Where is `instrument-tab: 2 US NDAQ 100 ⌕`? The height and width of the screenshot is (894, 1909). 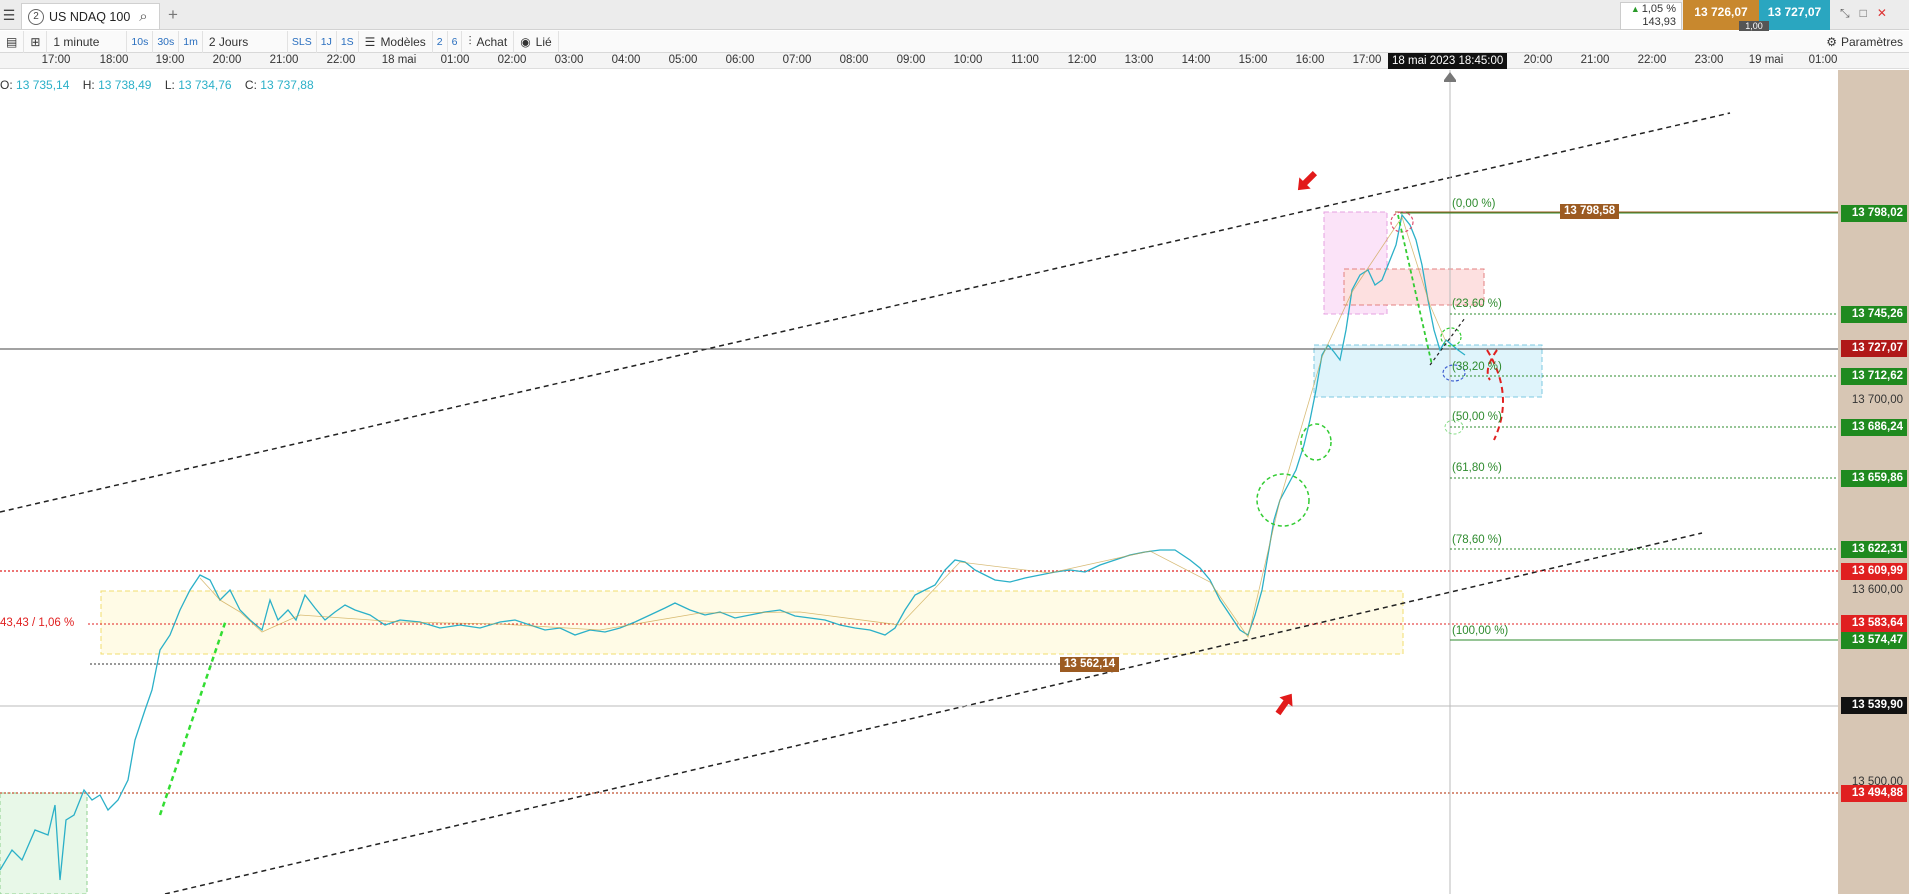
instrument-tab: 2 US NDAQ 100 ⌕ is located at coordinates (90, 16).